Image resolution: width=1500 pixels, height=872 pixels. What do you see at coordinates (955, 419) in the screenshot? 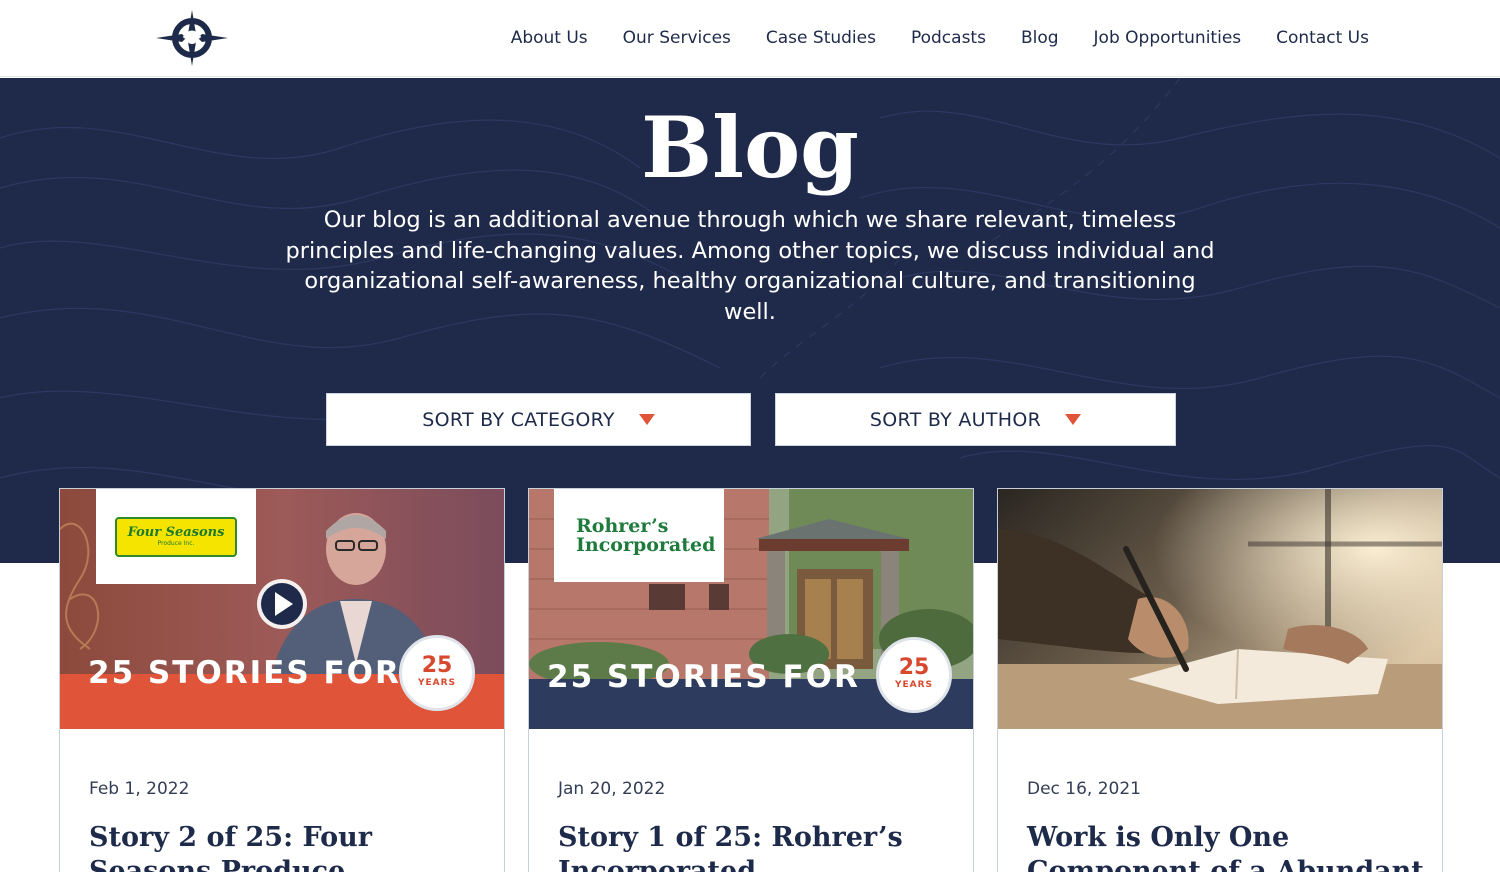
I see `sort-by-author-label: SORT BY AUTHOR` at bounding box center [955, 419].